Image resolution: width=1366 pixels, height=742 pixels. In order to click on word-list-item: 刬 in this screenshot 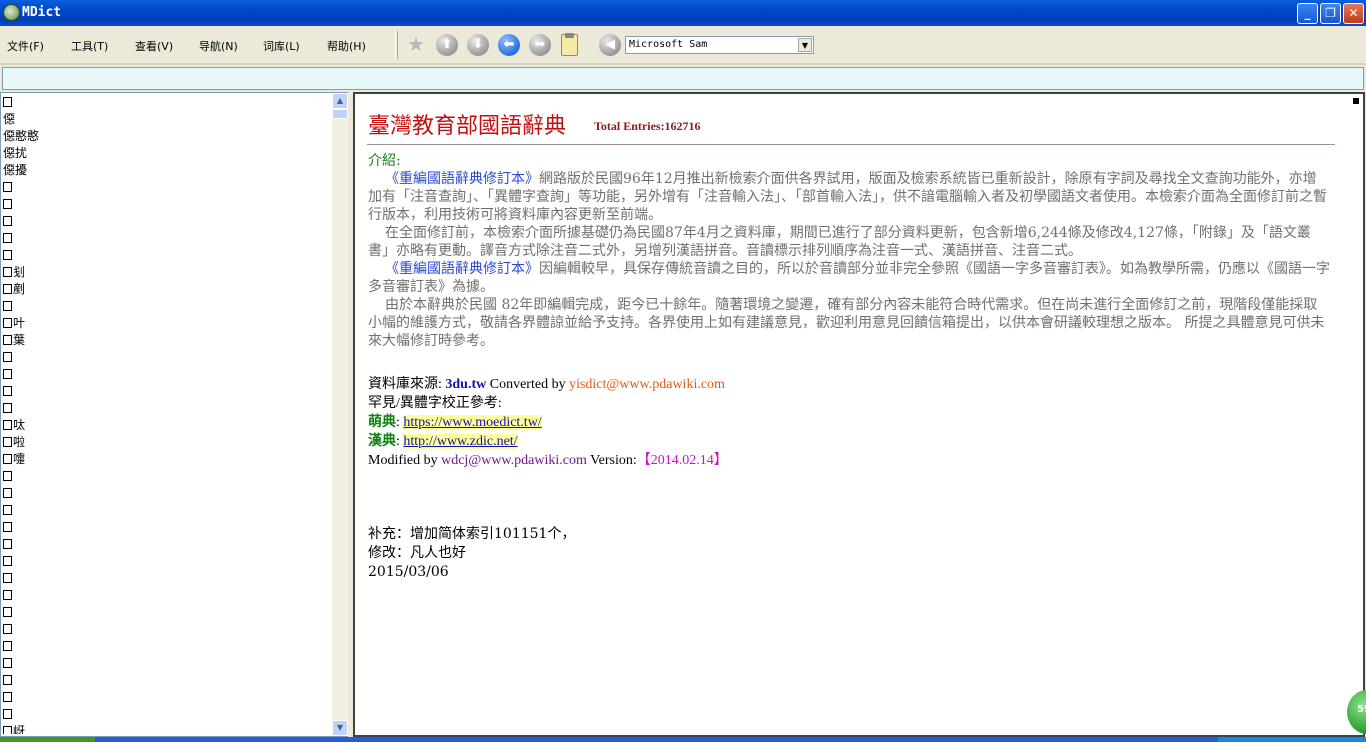, I will do `click(167, 272)`.